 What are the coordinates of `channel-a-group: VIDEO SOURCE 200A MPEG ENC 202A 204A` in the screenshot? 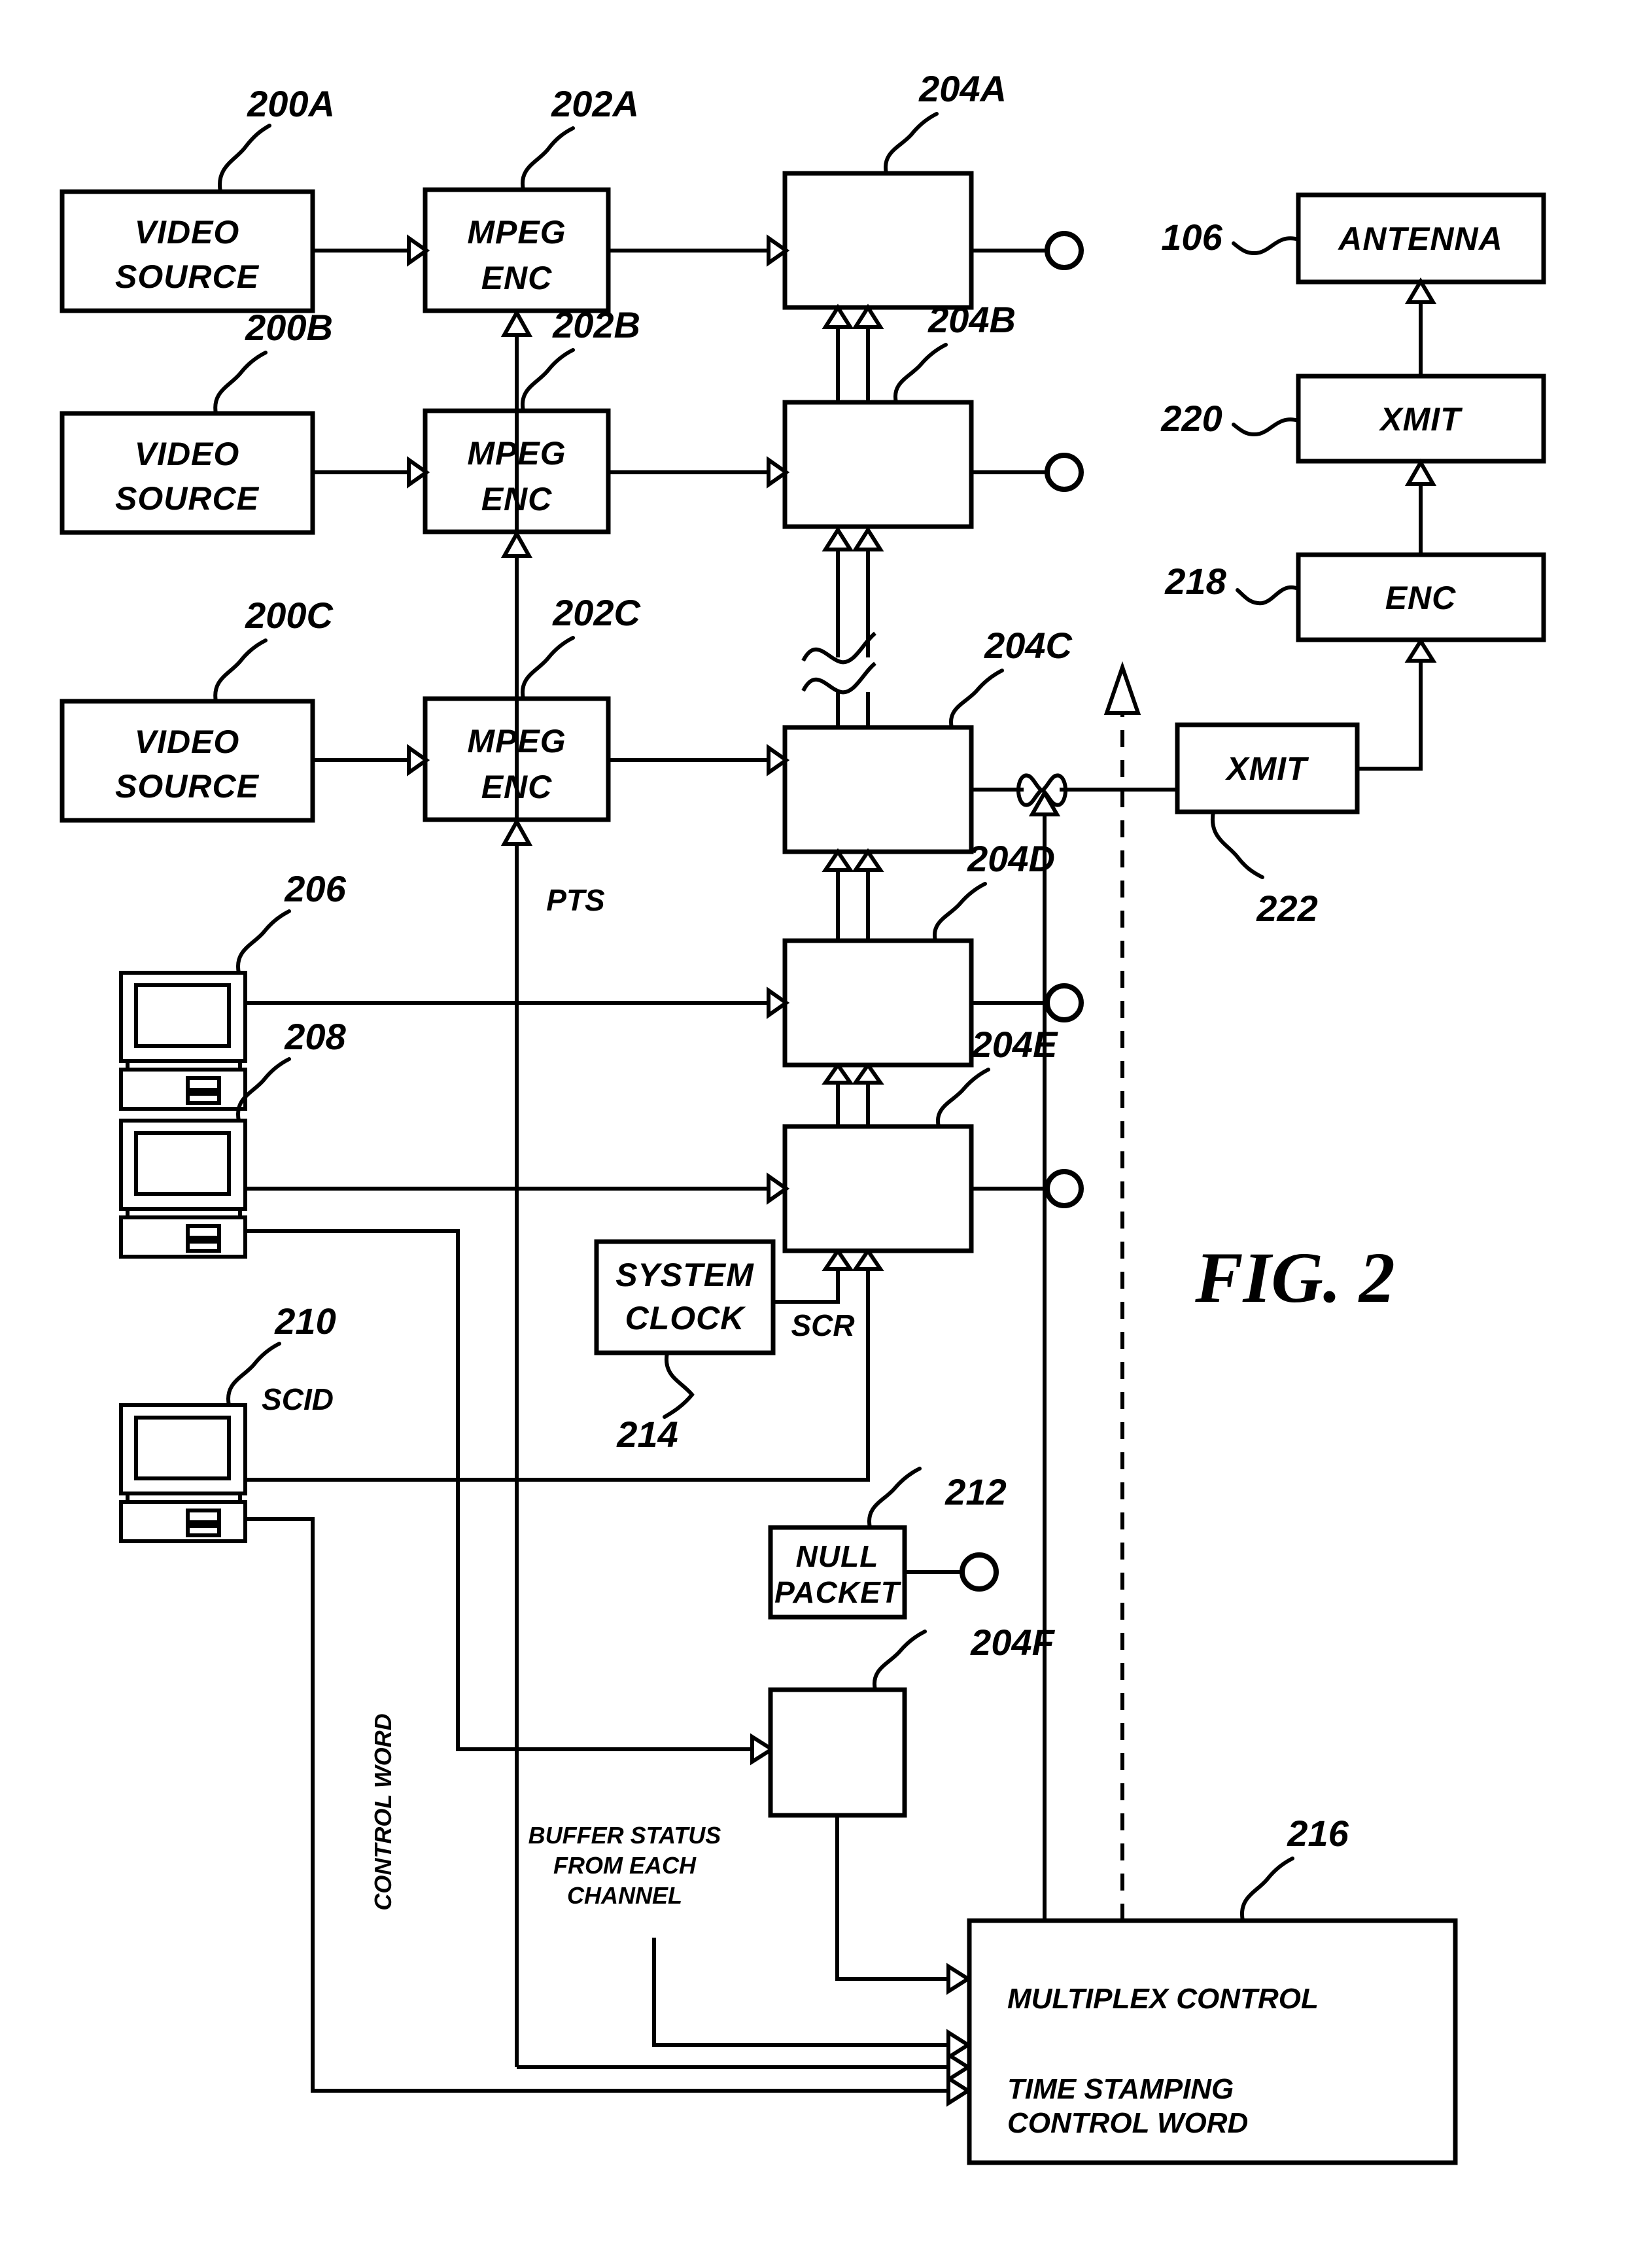 It's located at (572, 190).